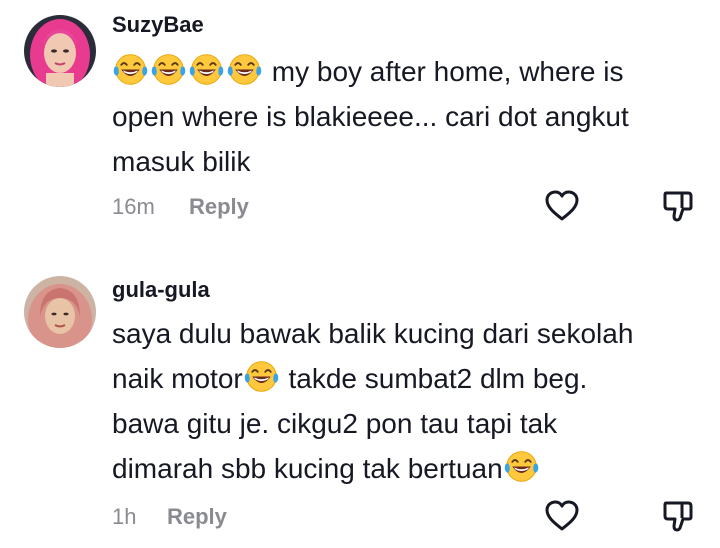 Image resolution: width=720 pixels, height=548 pixels. Describe the element at coordinates (124, 516) in the screenshot. I see `comment-timestamp: 1h` at that location.